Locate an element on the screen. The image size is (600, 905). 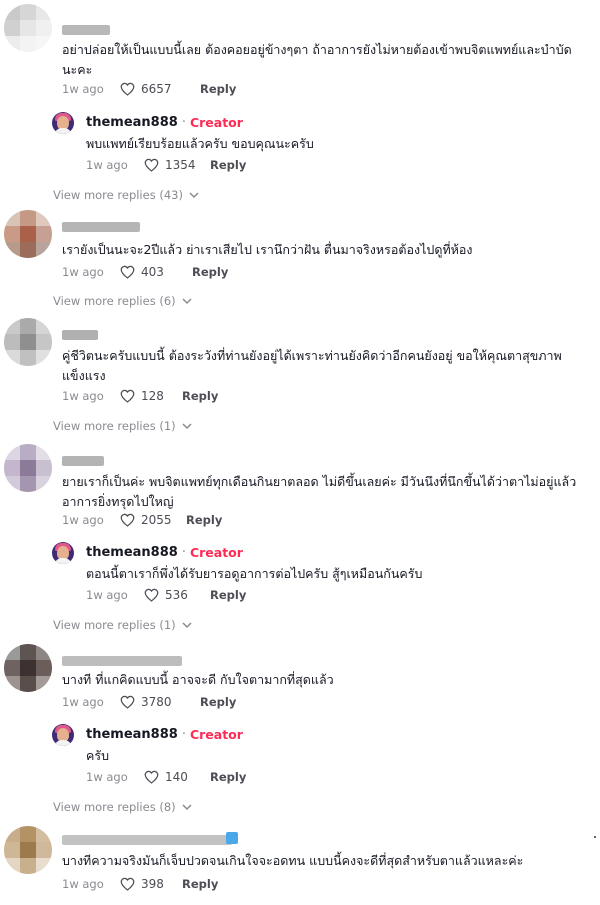
like-count: 140 is located at coordinates (176, 777).